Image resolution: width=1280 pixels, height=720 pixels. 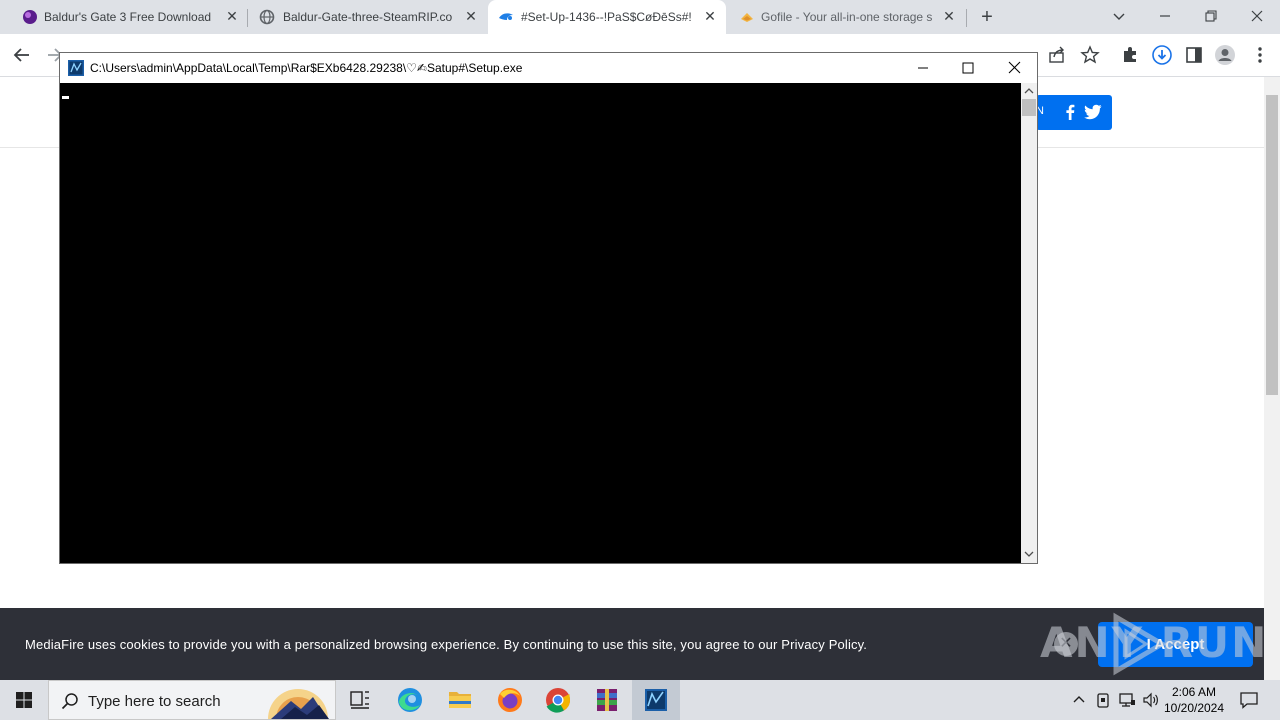 What do you see at coordinates (966, 18) in the screenshot?
I see `tab-separator` at bounding box center [966, 18].